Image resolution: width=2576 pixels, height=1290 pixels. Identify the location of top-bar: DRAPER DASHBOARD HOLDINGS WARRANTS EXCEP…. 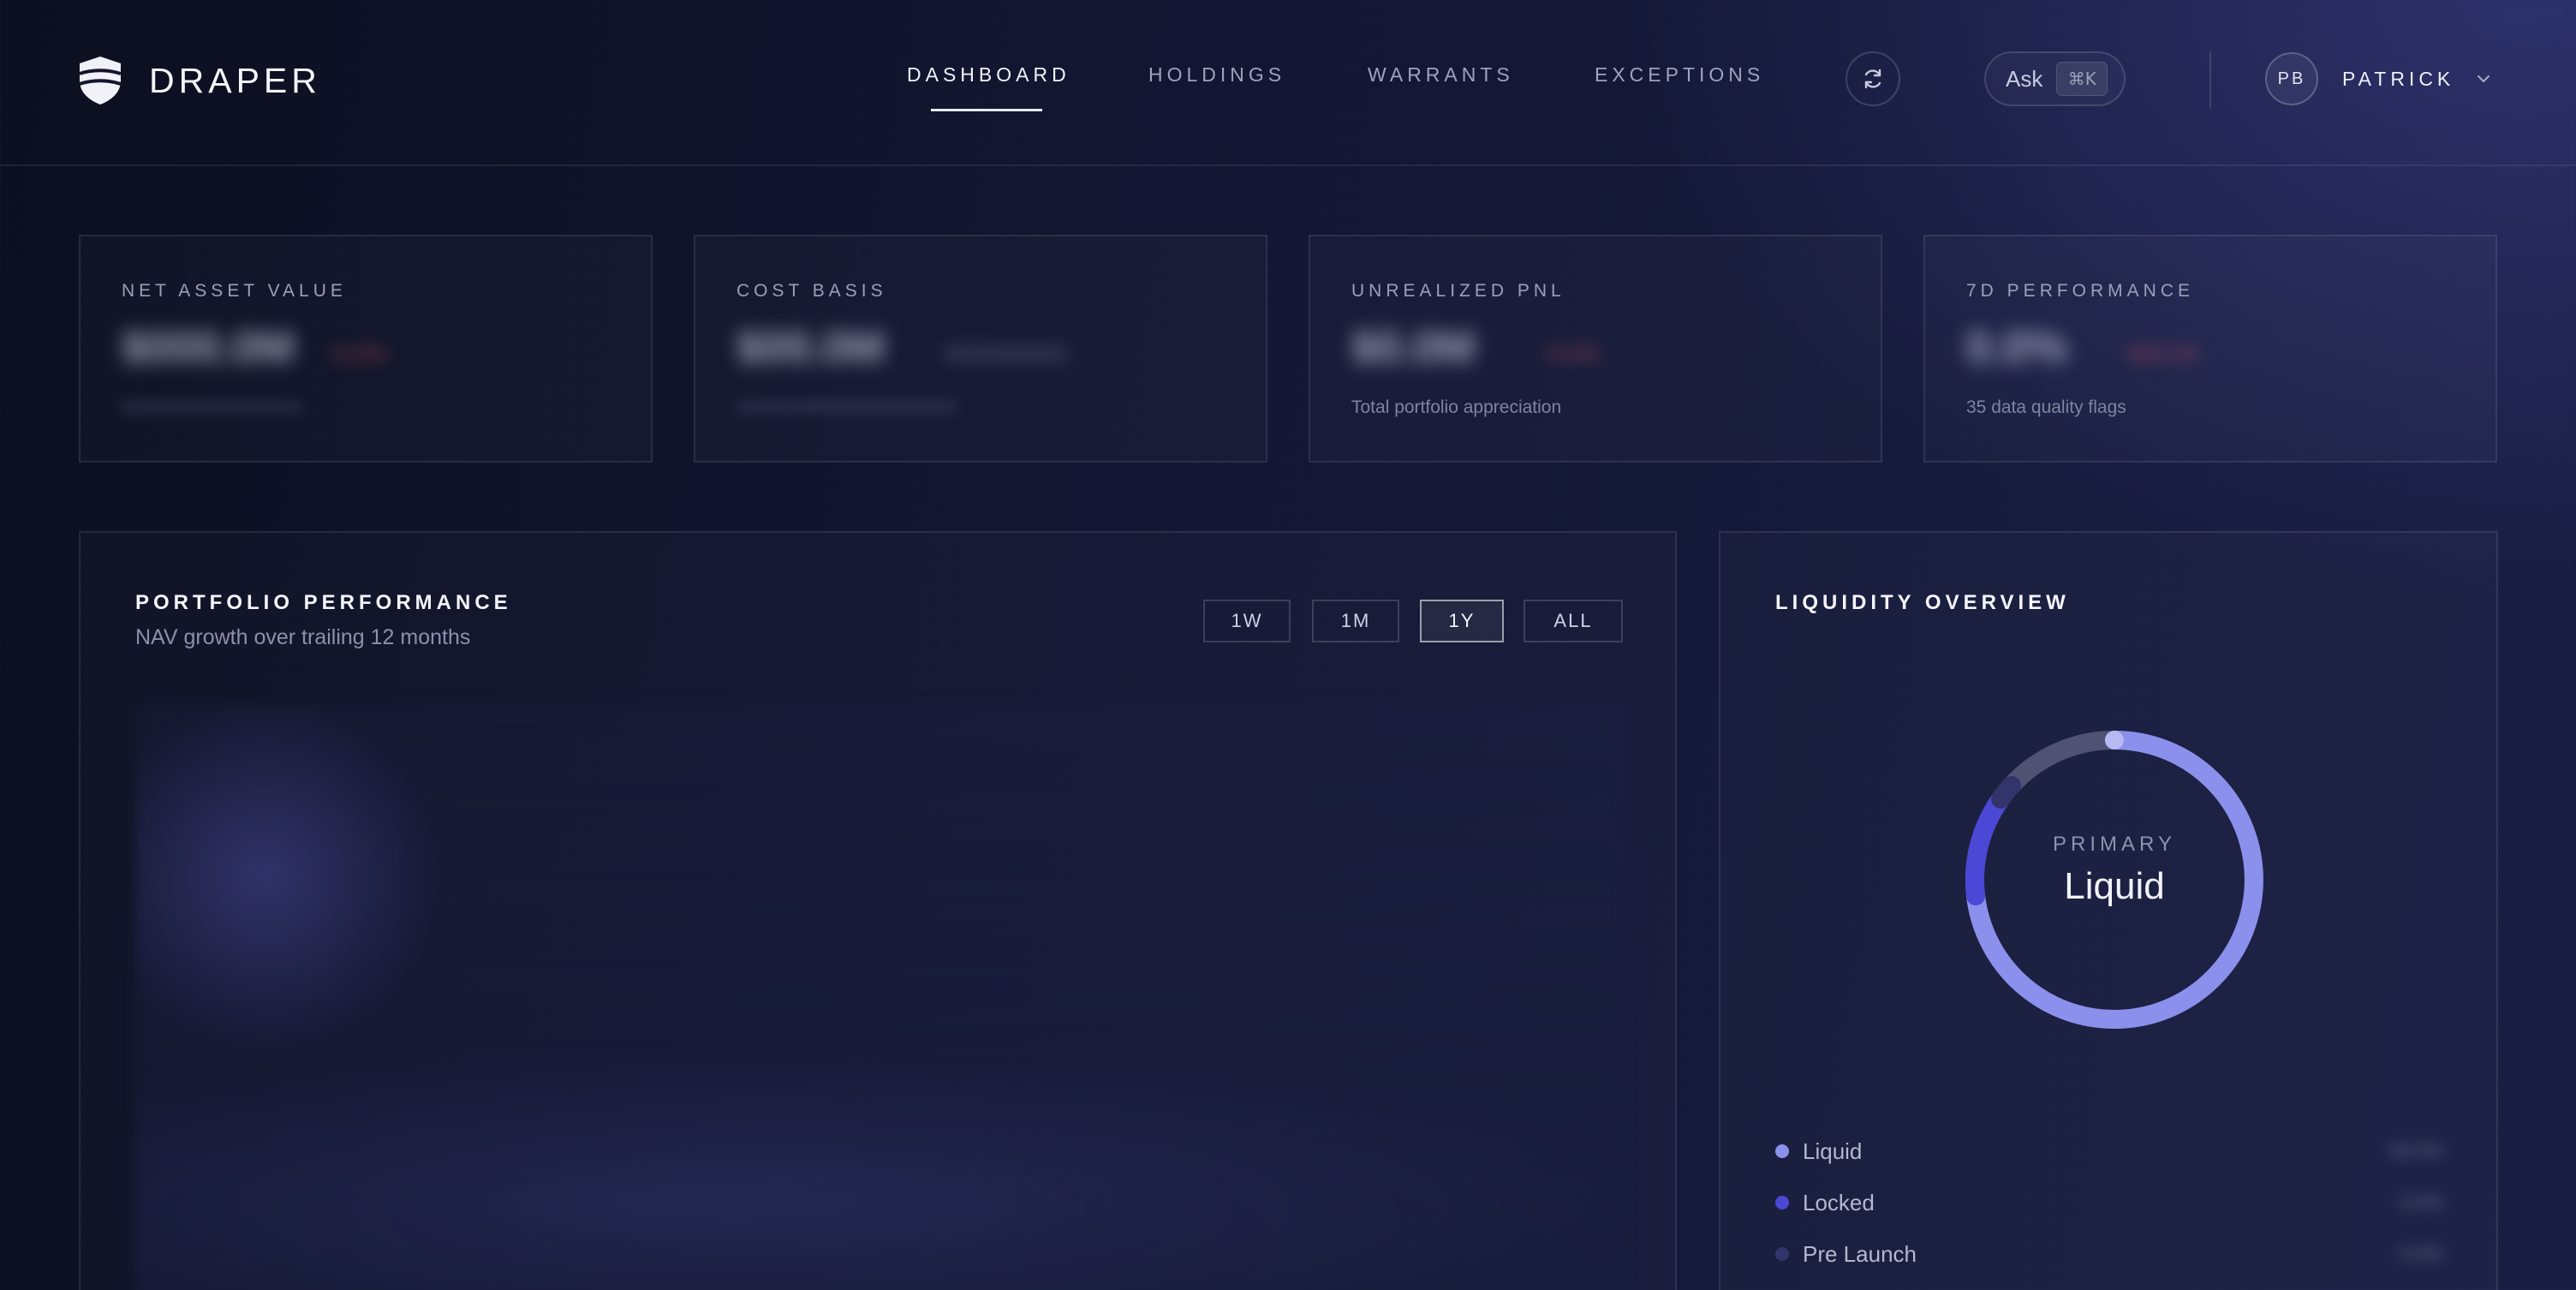
(1288, 83).